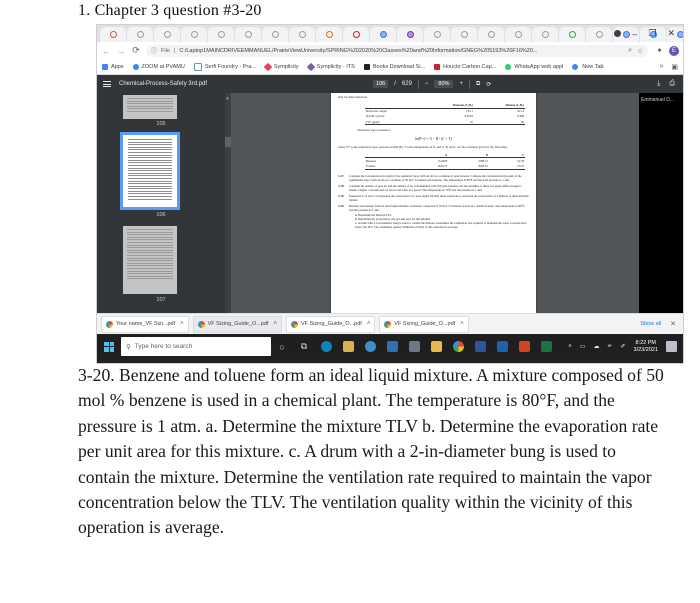 The height and width of the screenshot is (603, 700). I want to click on bookmark-item-whatsapp: WhatsApp web appl, so click(534, 66).